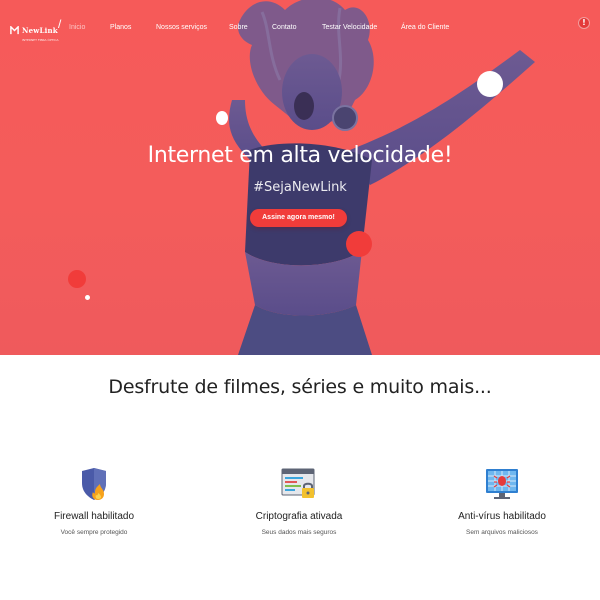 The image size is (600, 600). Describe the element at coordinates (502, 516) in the screenshot. I see `feature-title: Anti-vírus habilitado` at that location.